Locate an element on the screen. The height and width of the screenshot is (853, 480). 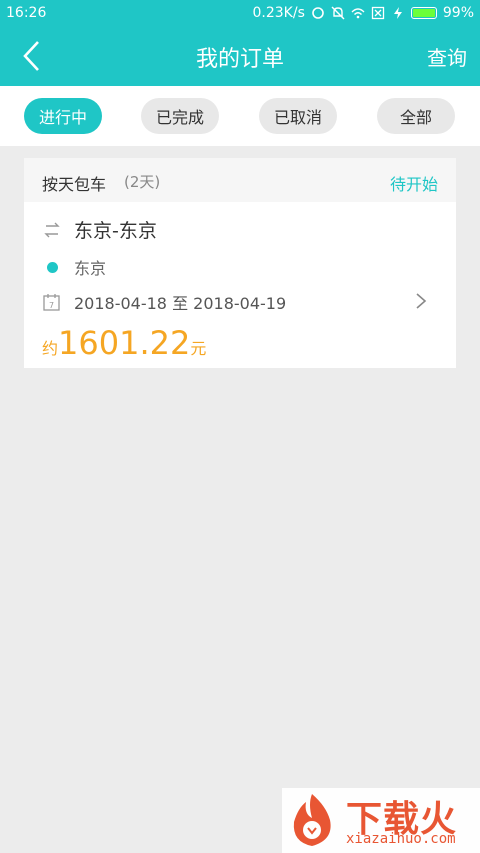
svg-text: 7 is located at coordinates (51, 305).